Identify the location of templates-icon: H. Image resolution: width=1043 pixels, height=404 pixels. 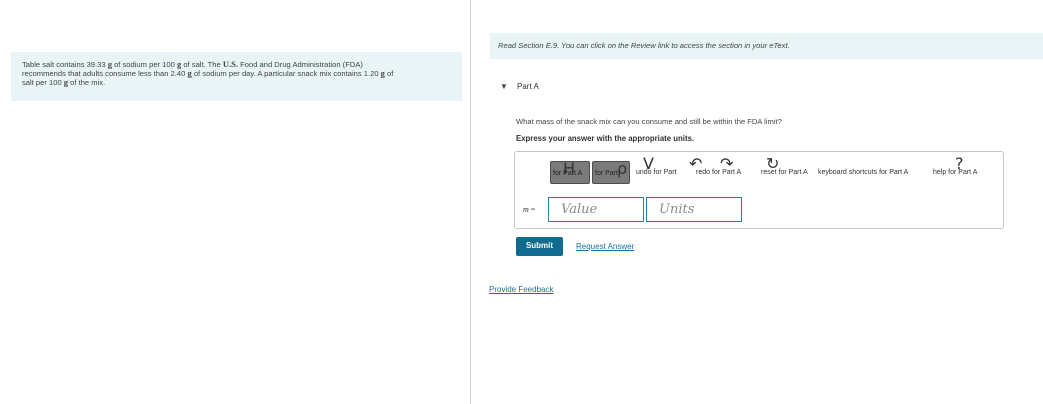
(569, 169).